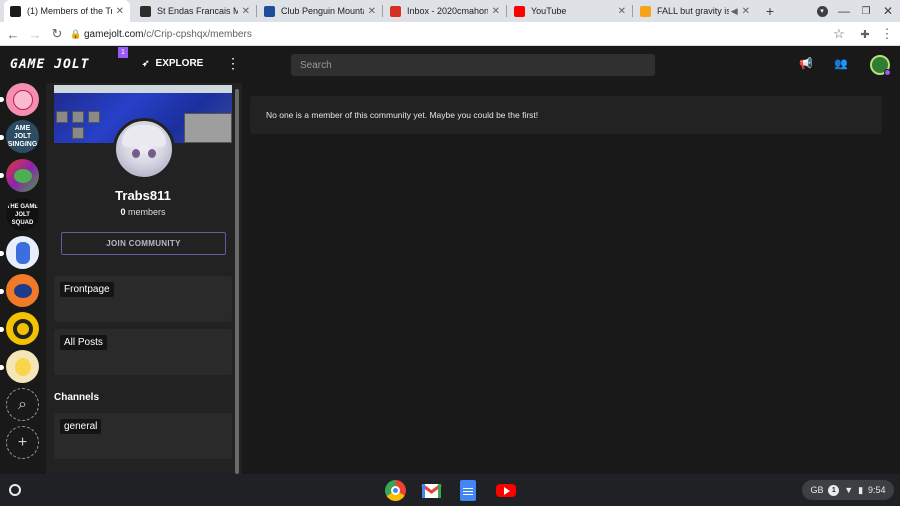 This screenshot has height=506, width=900. Describe the element at coordinates (473, 65) in the screenshot. I see `search-input` at that location.